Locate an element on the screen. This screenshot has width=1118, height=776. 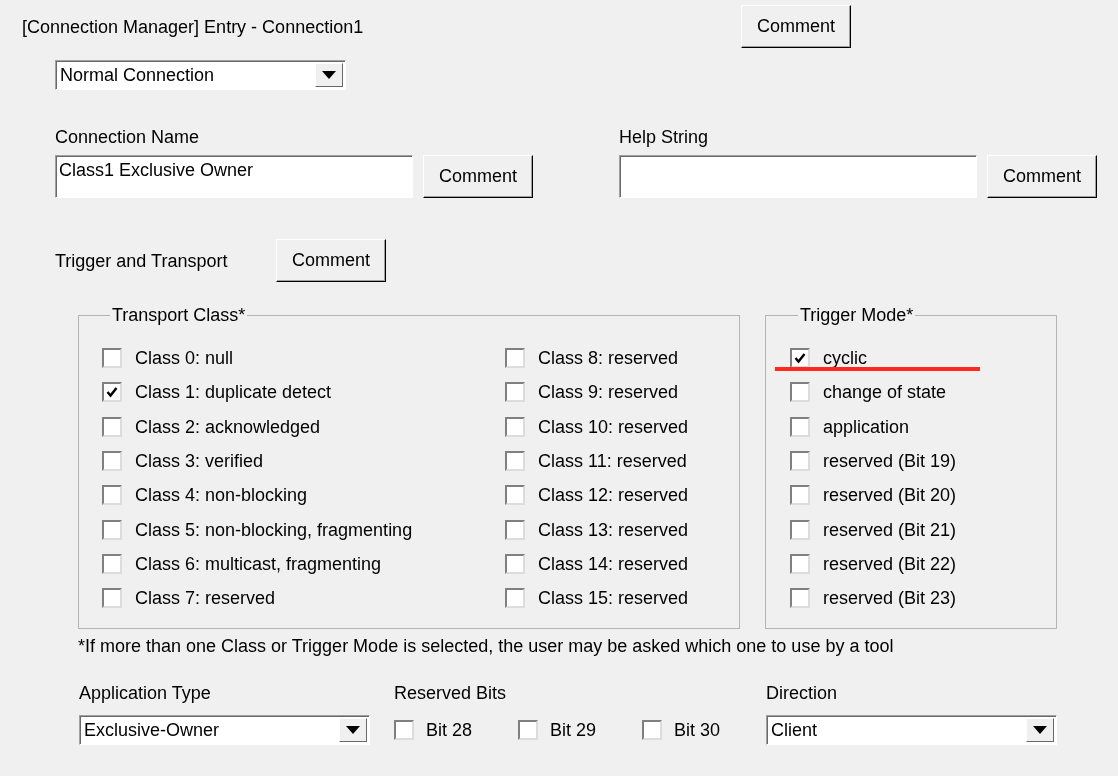
group-title: Transport Class* is located at coordinates (179, 315).